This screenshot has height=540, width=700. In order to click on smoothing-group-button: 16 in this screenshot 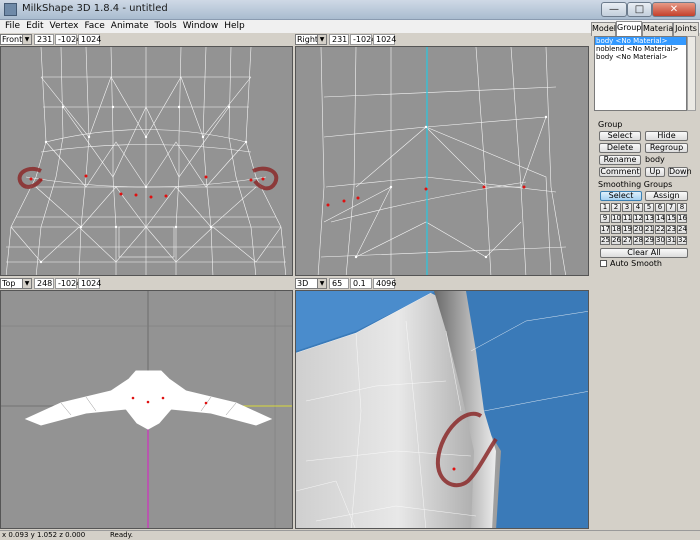, I will do `click(682, 218)`.